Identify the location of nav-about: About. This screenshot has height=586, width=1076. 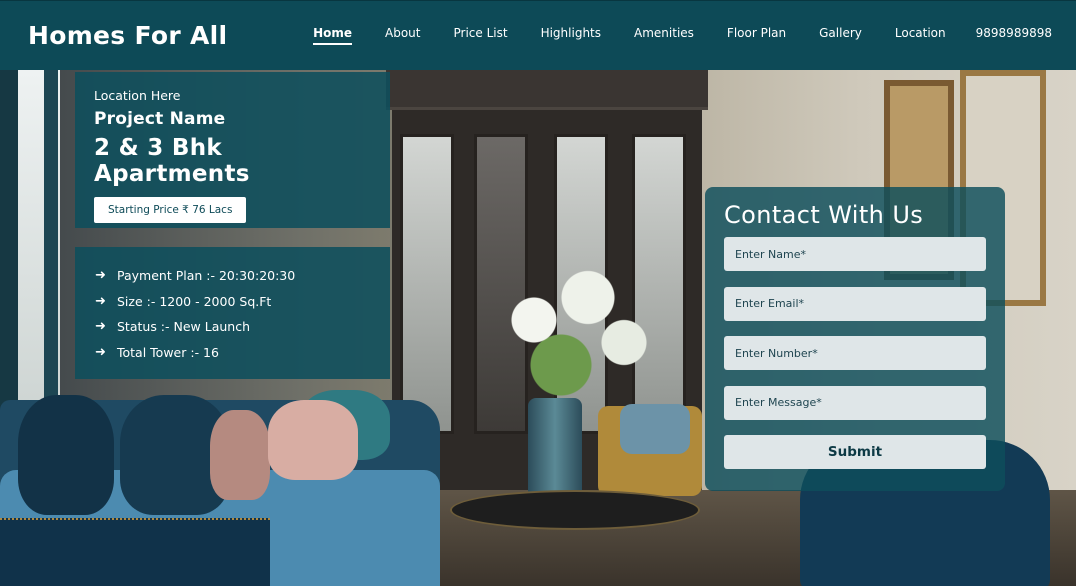
(402, 35).